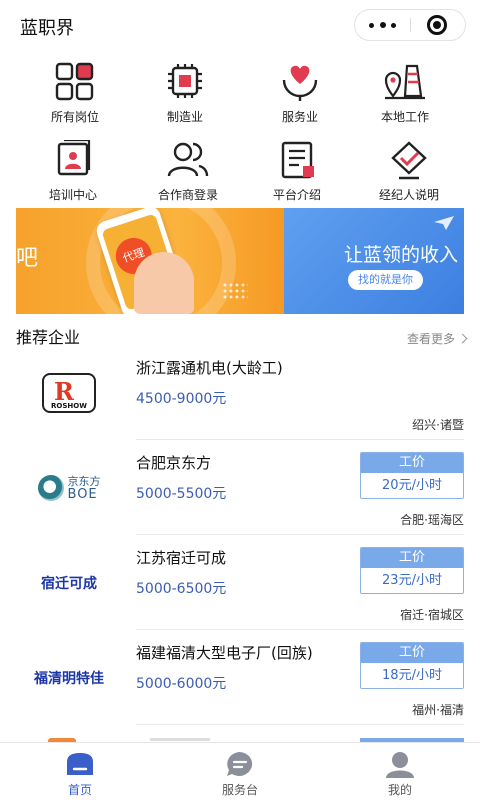 This screenshot has height=800, width=480. I want to click on category-label: 经纪人说明, so click(408, 195).